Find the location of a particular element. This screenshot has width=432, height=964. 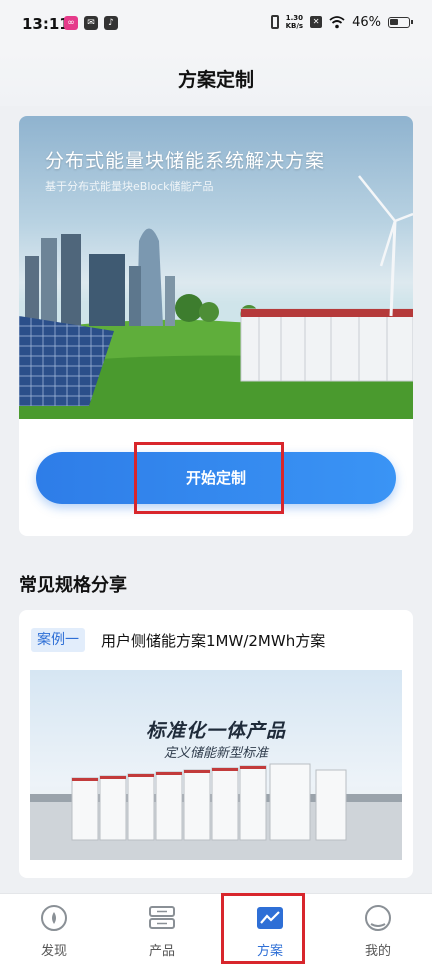

battery-percent: 46% is located at coordinates (366, 22).